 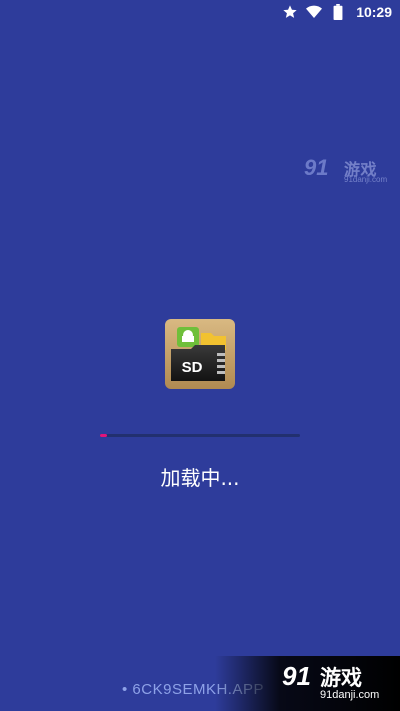 What do you see at coordinates (341, 678) in the screenshot?
I see `bottom-logo-text: 游戏` at bounding box center [341, 678].